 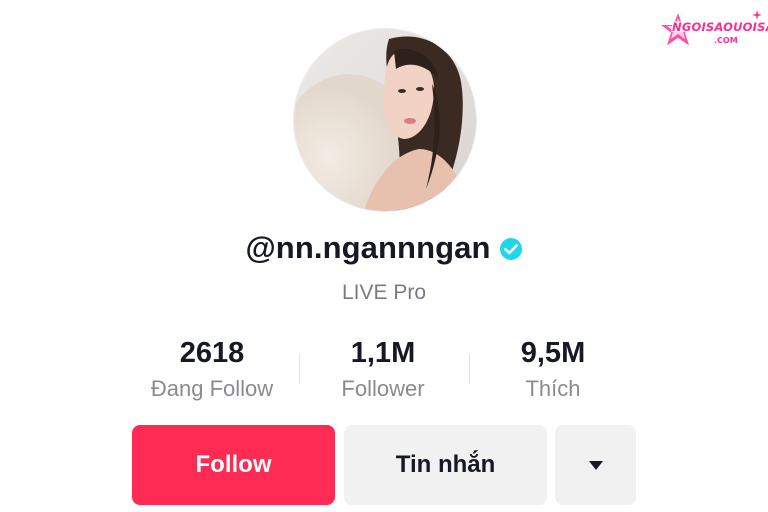 I want to click on stat-following: 2618 Đang Follow, so click(x=212, y=369).